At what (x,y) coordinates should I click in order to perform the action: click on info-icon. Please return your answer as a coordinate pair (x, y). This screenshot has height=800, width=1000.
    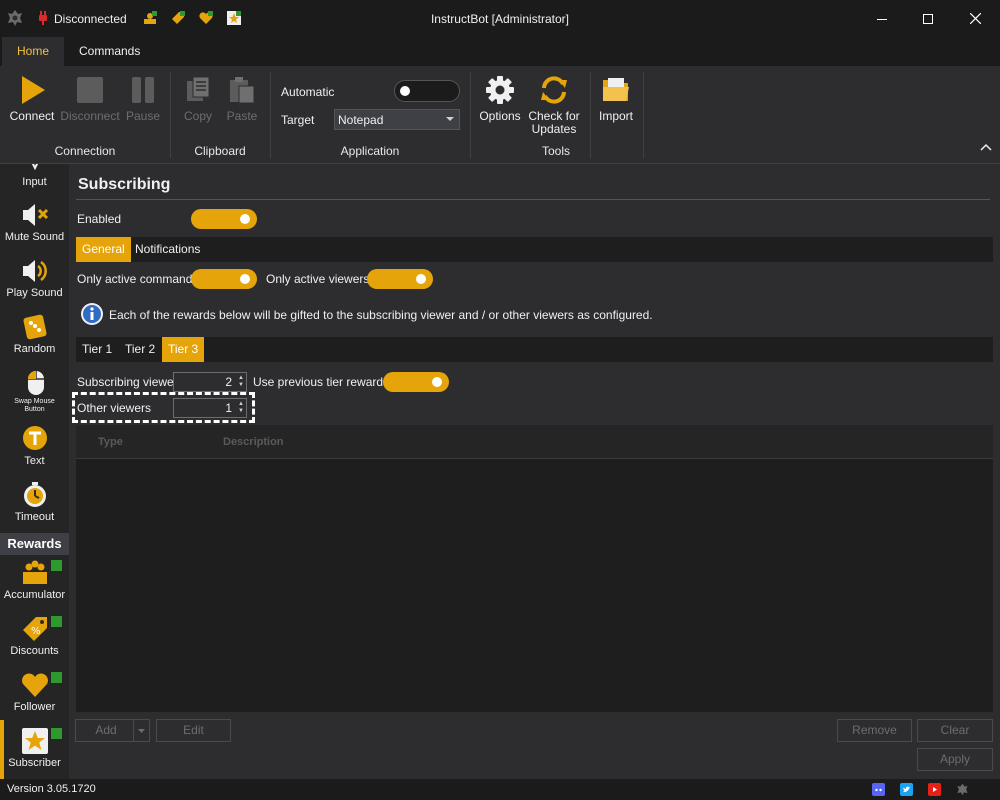
    Looking at the image, I should click on (92, 314).